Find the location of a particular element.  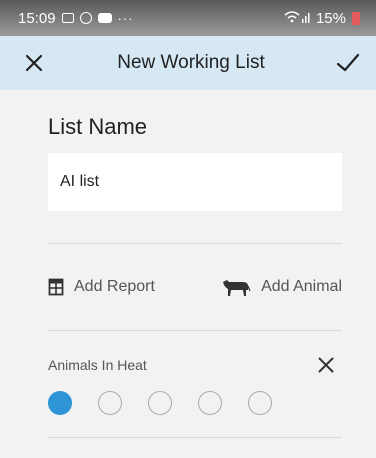

battery-percent: 15% is located at coordinates (330, 18).